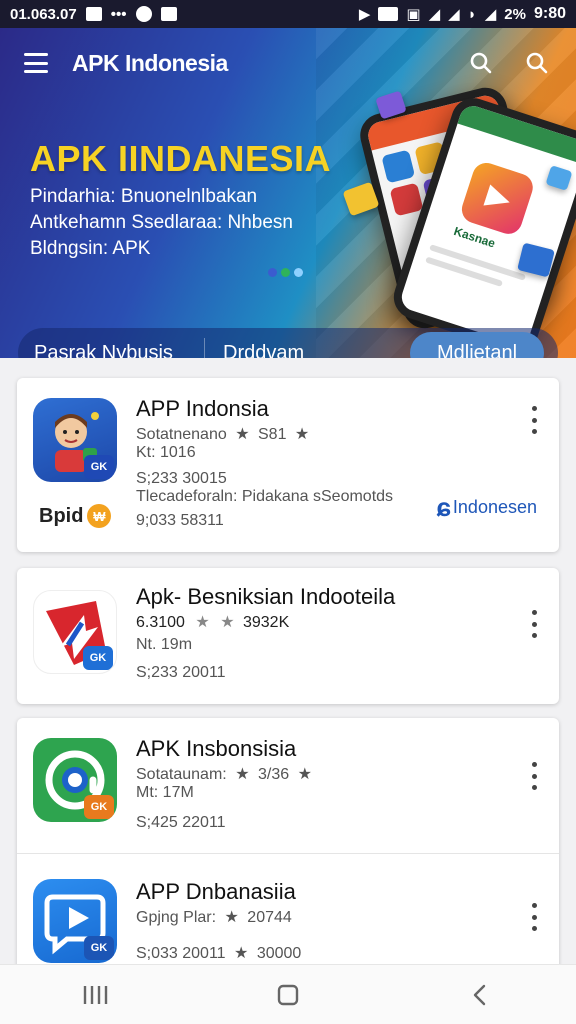 This screenshot has width=576, height=1024. Describe the element at coordinates (219, 953) in the screenshot. I see `app-date: S;033 20011 ★ 30000` at that location.